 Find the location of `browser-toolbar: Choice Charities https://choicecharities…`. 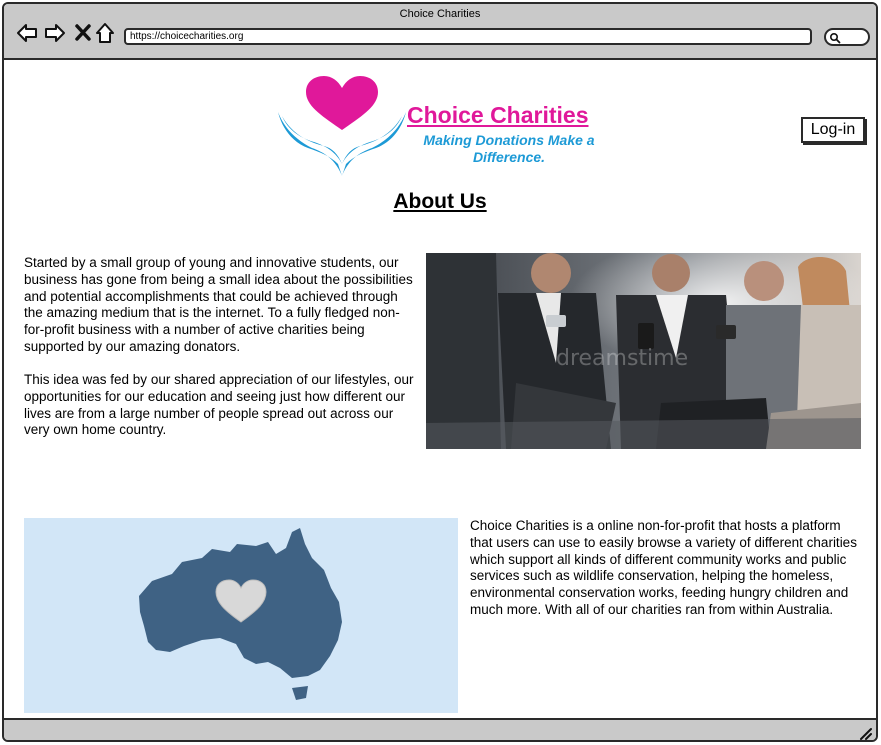

browser-toolbar: Choice Charities https://choicecharities… is located at coordinates (440, 32).